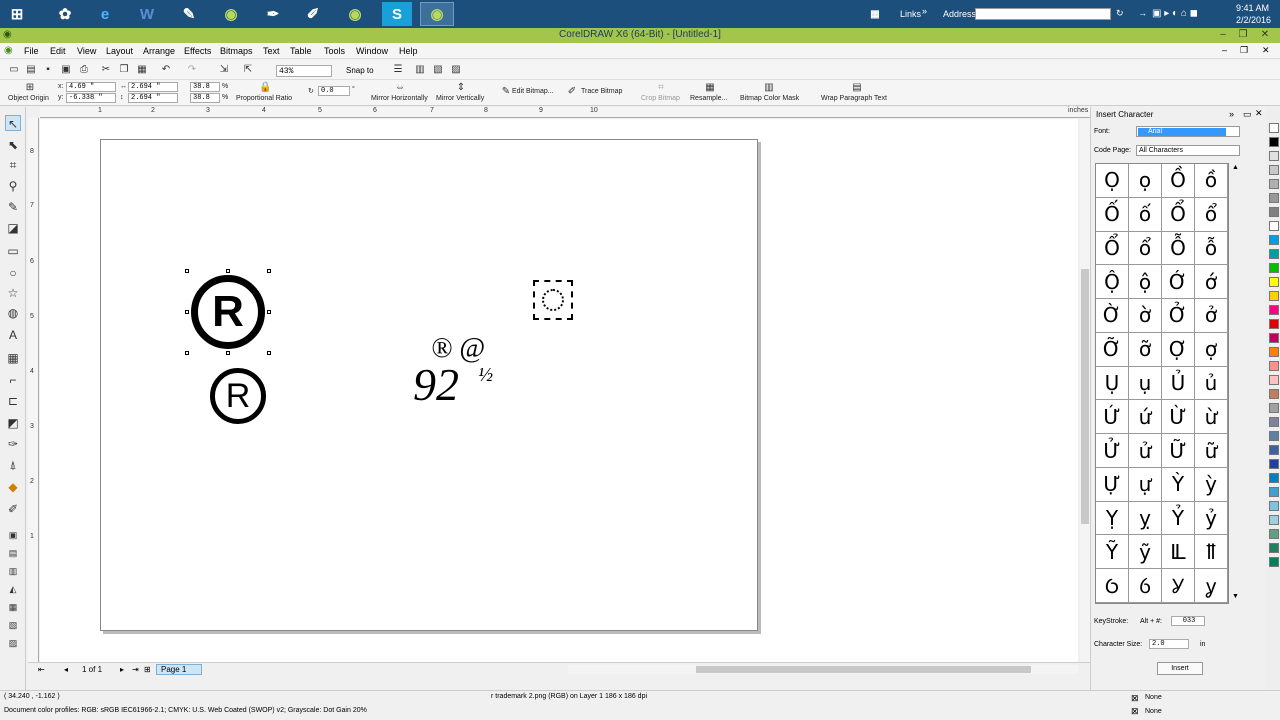 This screenshot has height=720, width=1280. What do you see at coordinates (91, 87) in the screenshot?
I see `x-position-field: 4.69 "` at bounding box center [91, 87].